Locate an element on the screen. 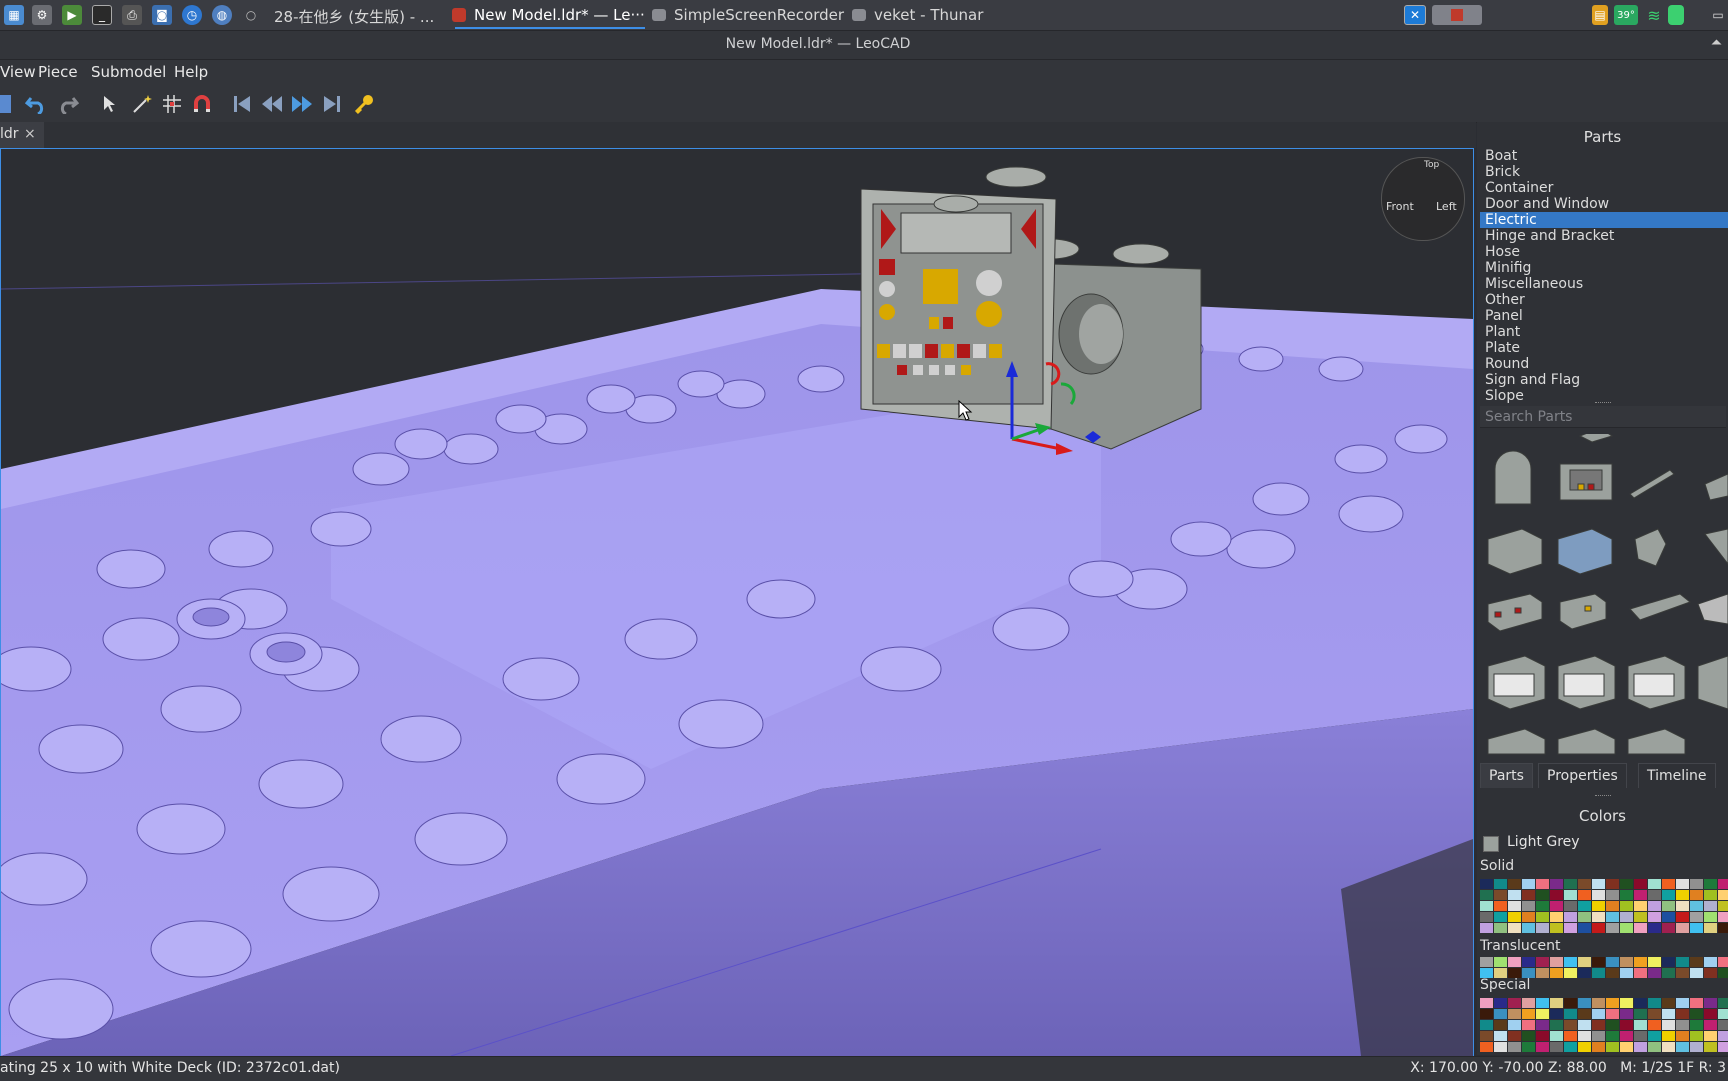 The image size is (1728, 1081). menu-view: View is located at coordinates (18, 72).